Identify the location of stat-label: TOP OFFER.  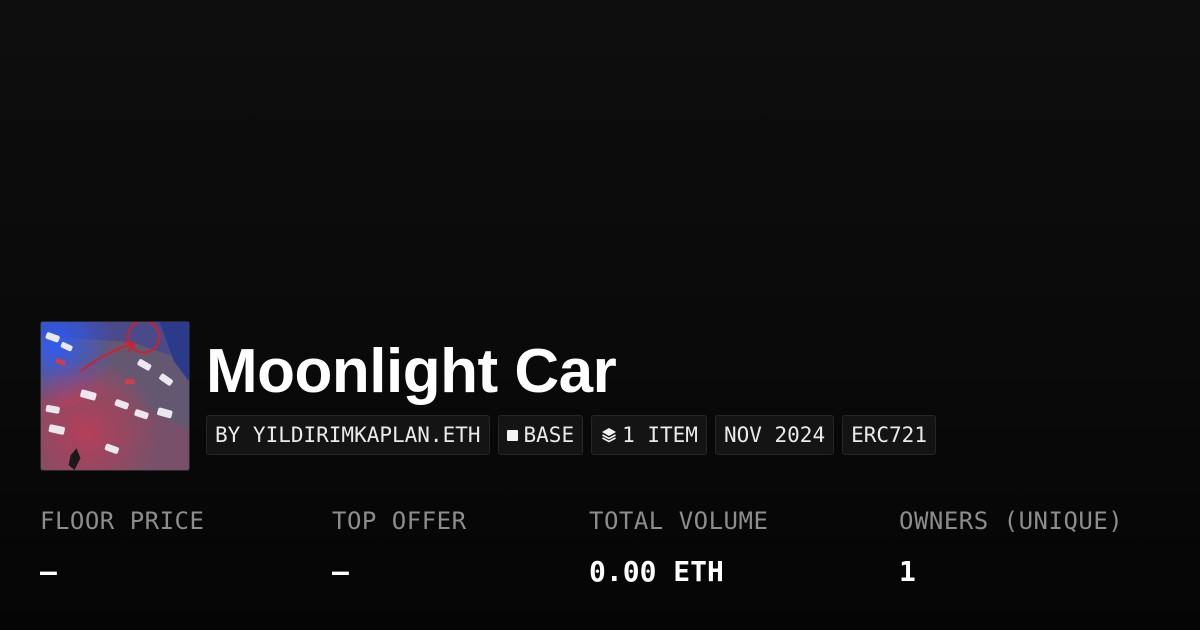
(399, 521).